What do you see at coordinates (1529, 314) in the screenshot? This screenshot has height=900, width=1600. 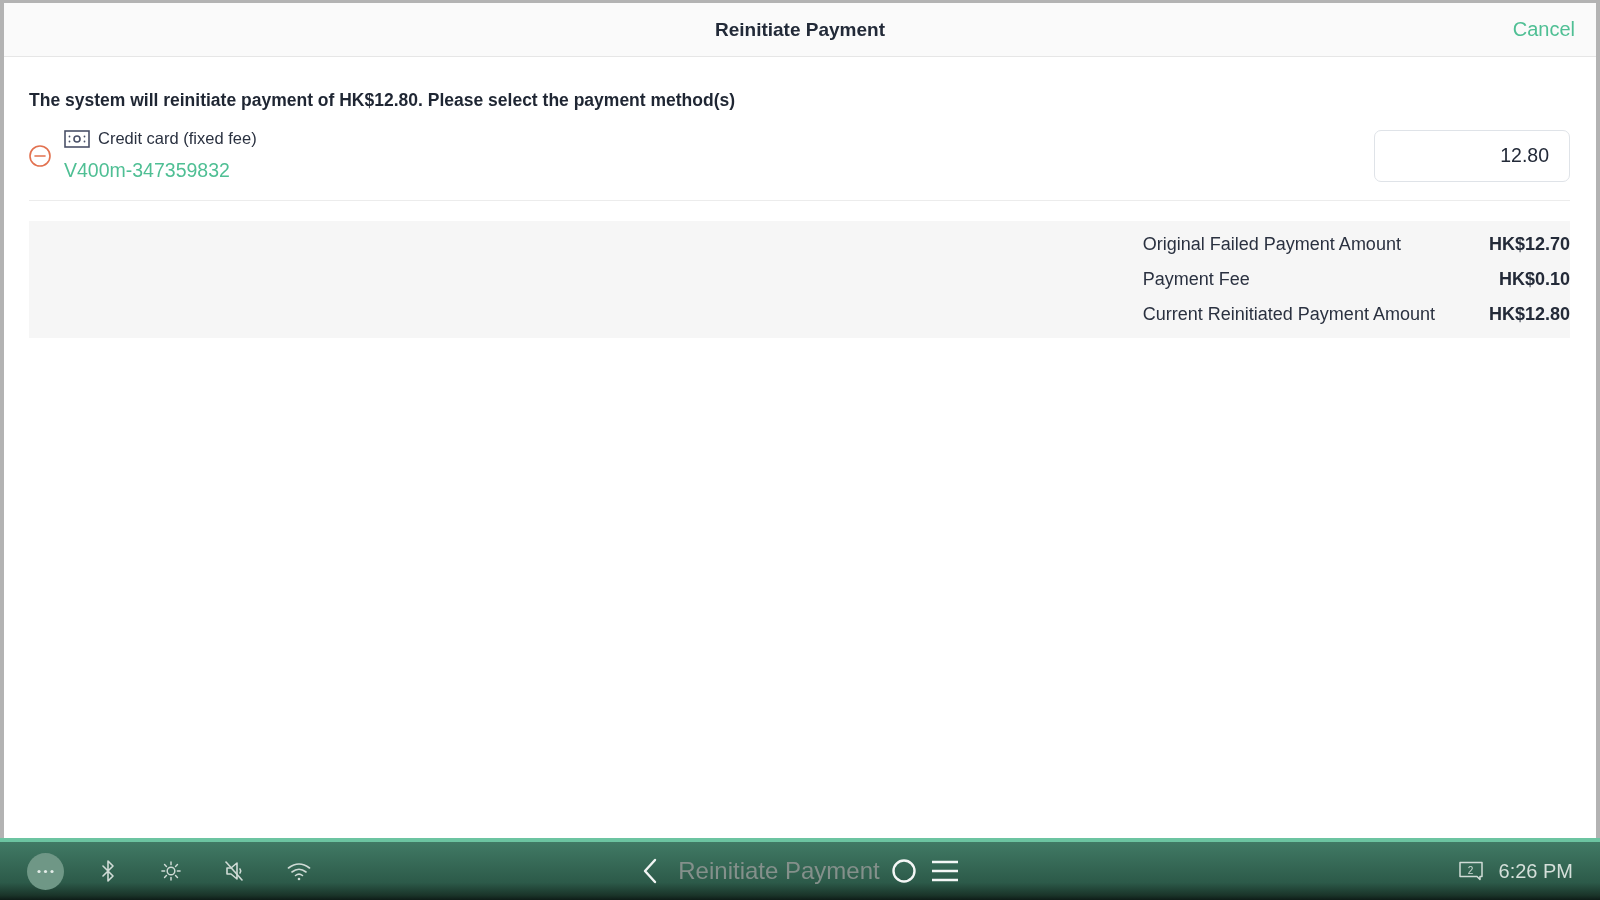 I see `summary-value: HK$12.80` at bounding box center [1529, 314].